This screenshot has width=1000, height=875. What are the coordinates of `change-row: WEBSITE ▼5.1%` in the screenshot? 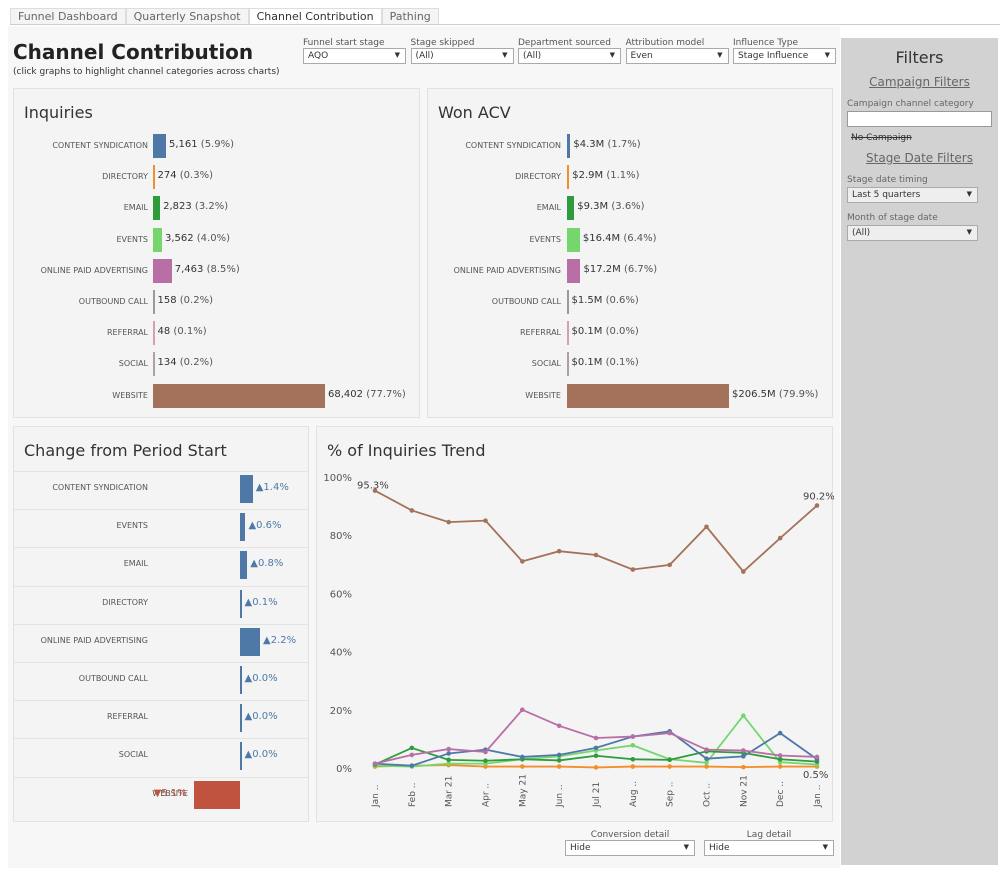 It's located at (161, 792).